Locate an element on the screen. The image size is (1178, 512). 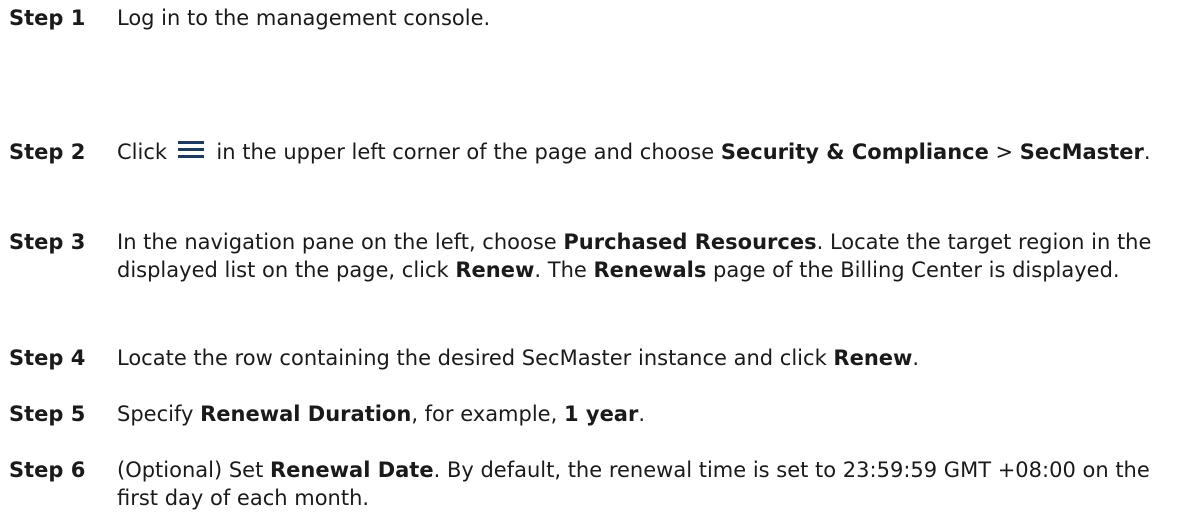
text-run: Log in to the management console. is located at coordinates (304, 18).